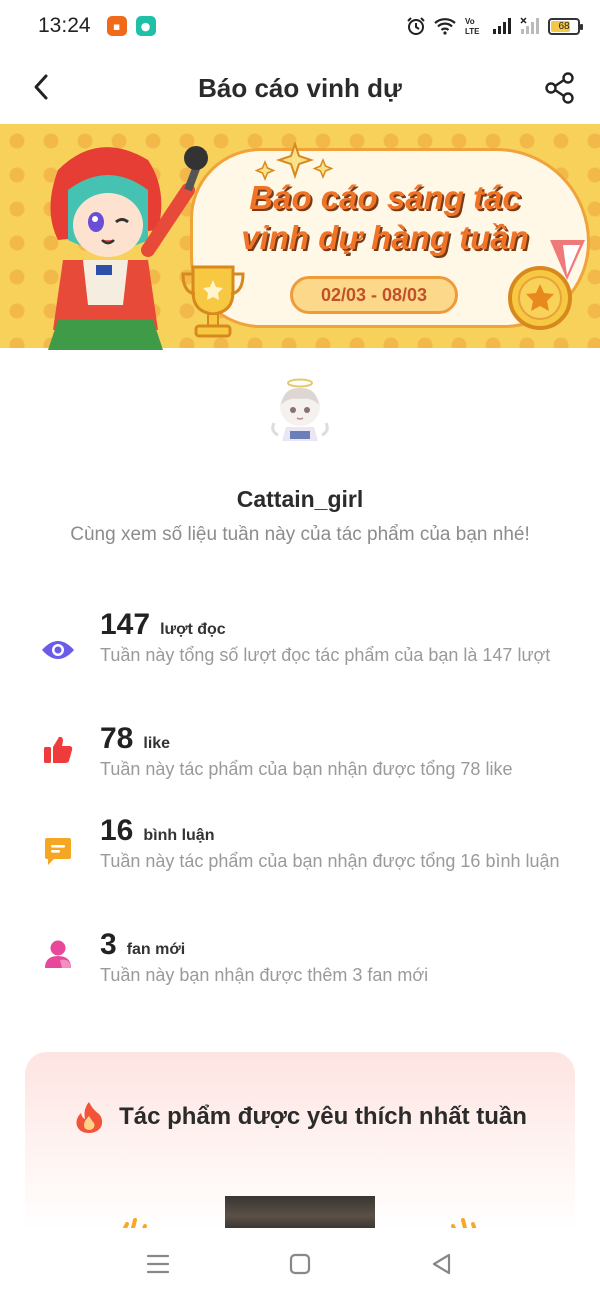  Describe the element at coordinates (530, 26) in the screenshot. I see `signal-weak-icon` at that location.